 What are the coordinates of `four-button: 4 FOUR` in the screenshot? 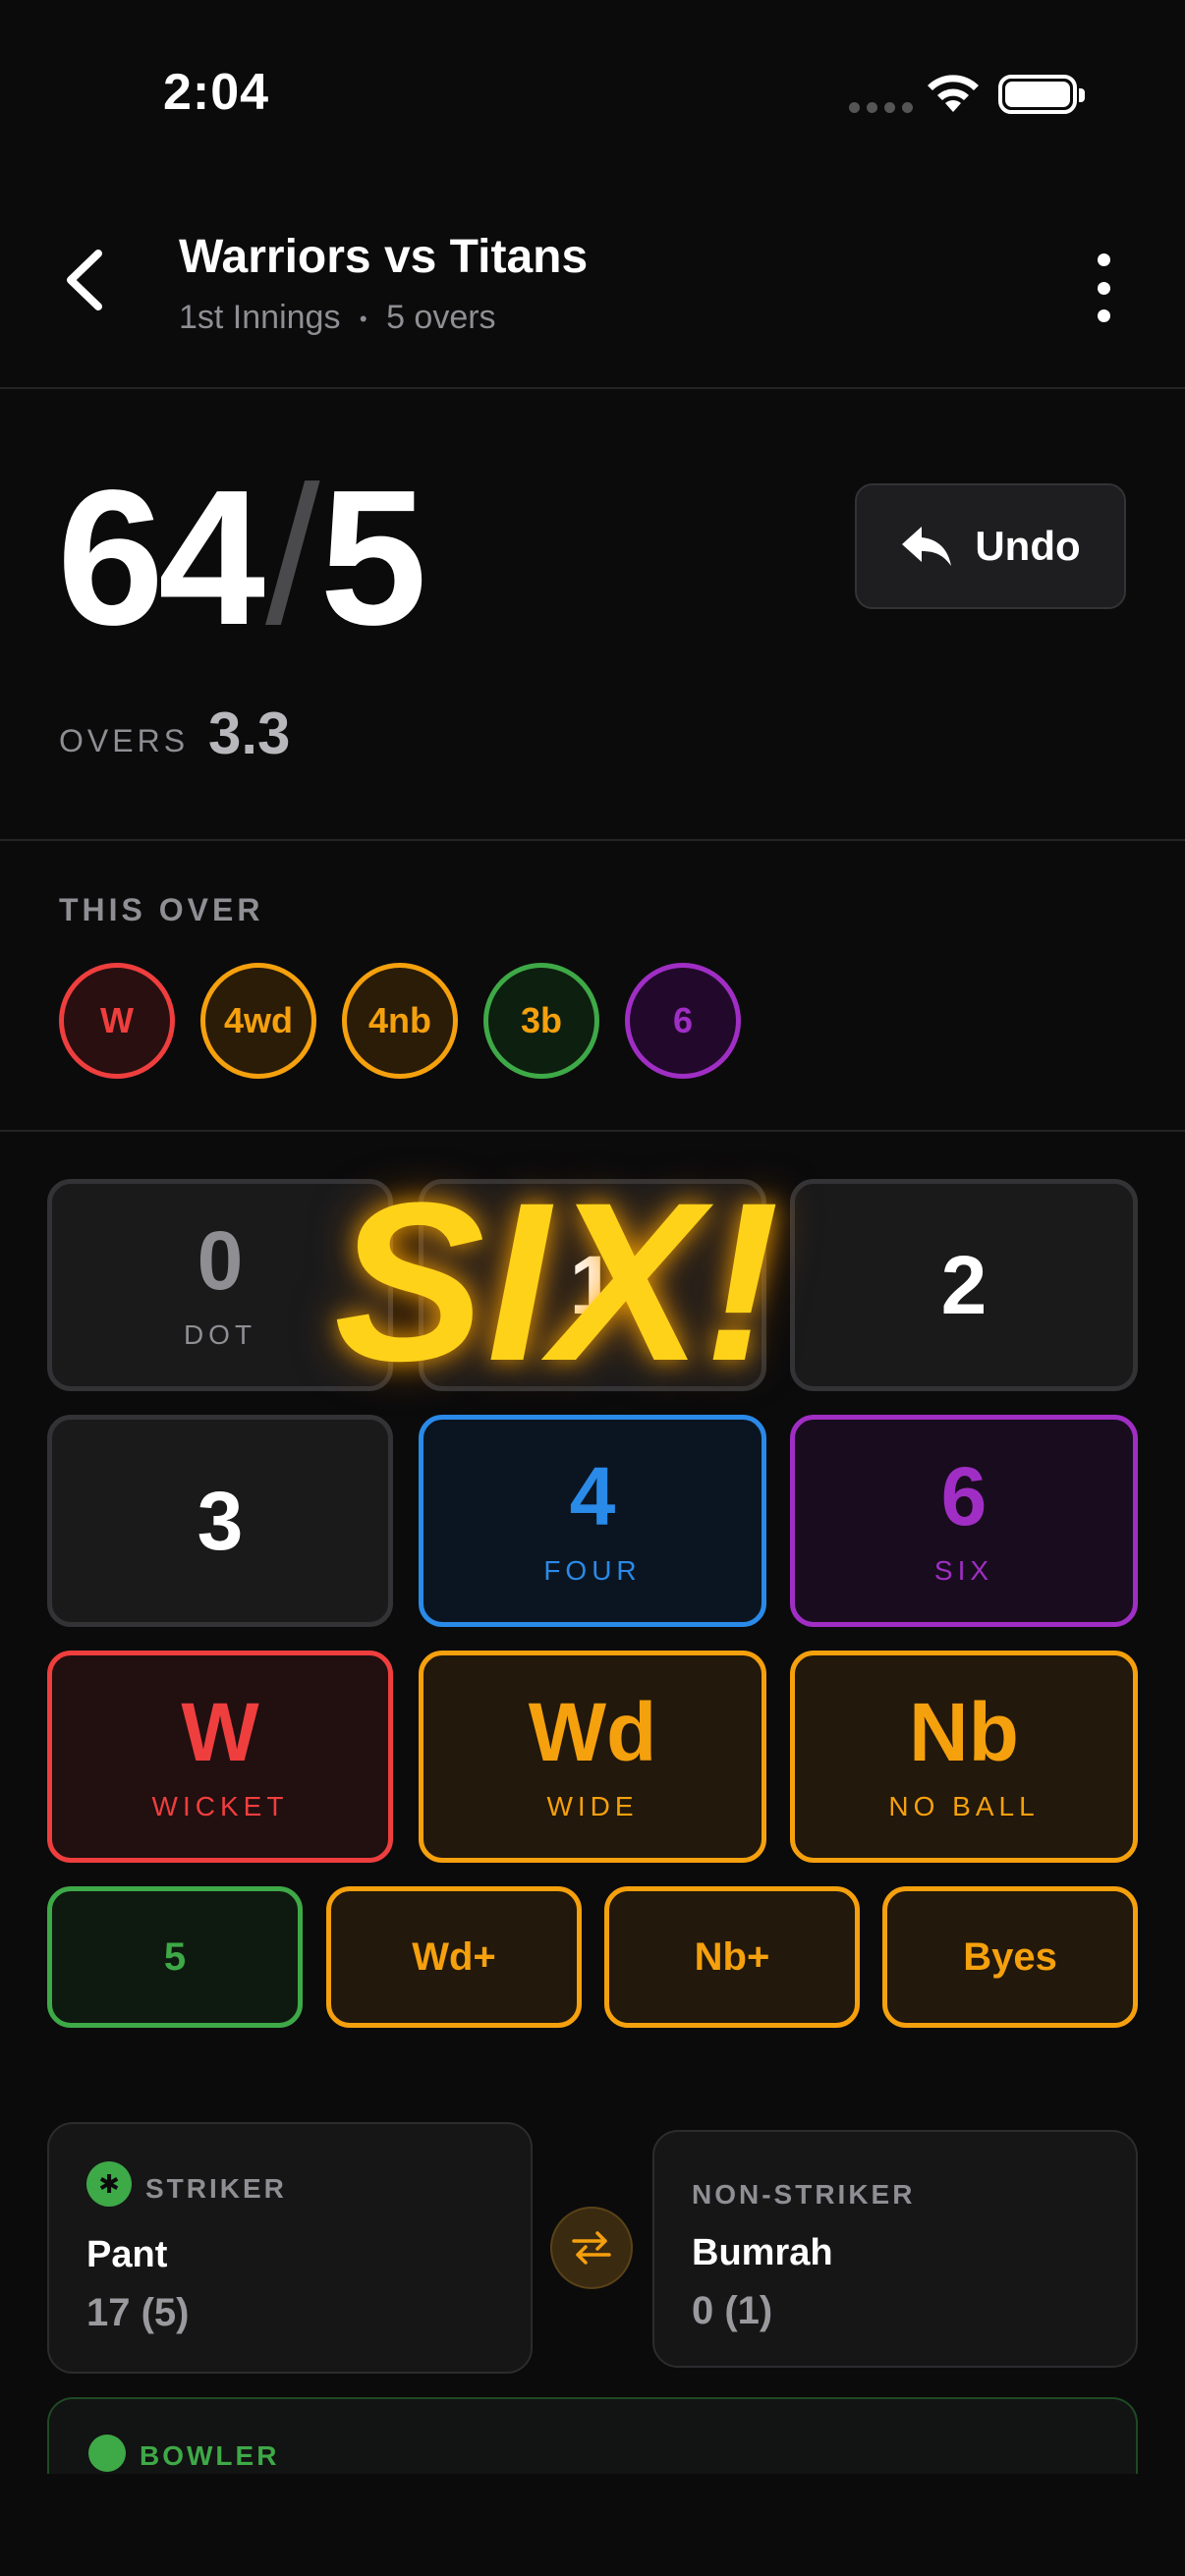 It's located at (592, 1521).